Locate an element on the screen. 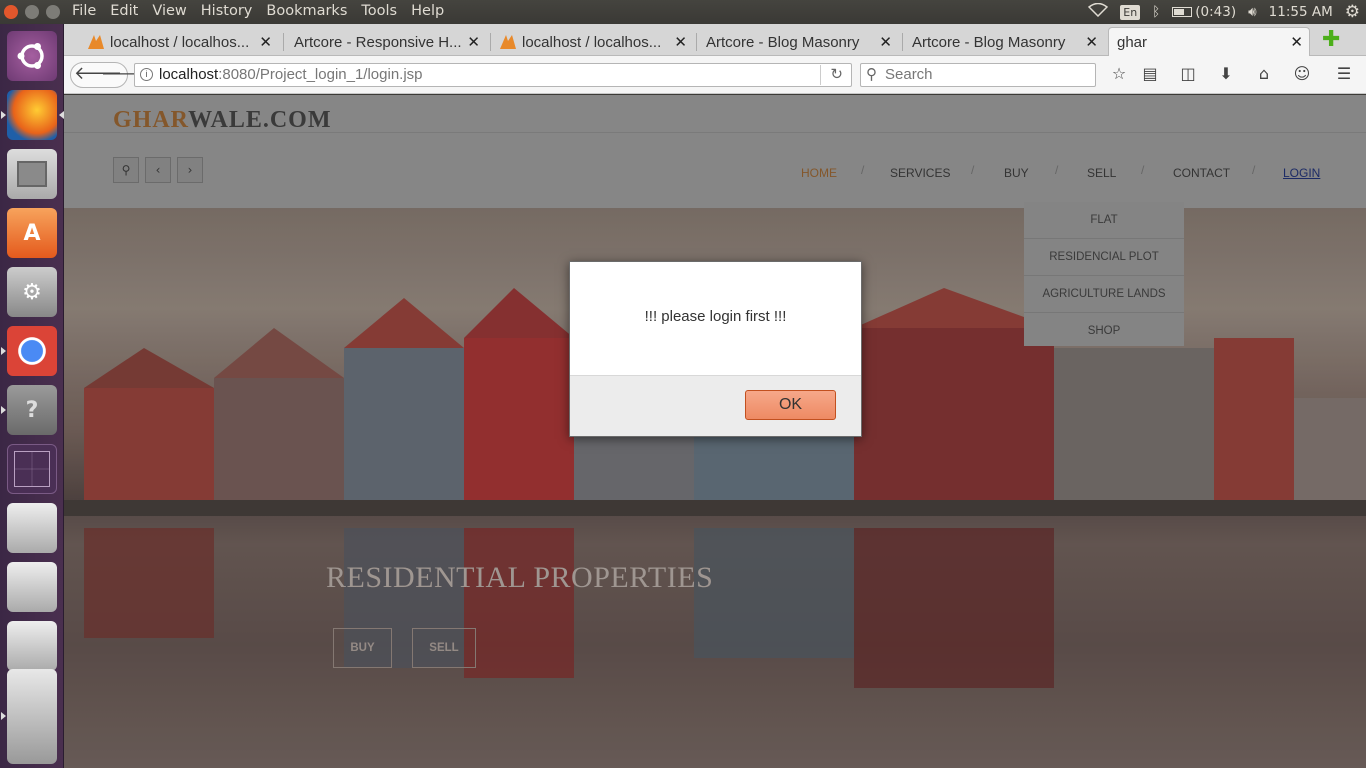 The width and height of the screenshot is (1366, 768). bluetooth-icon: ᛒ is located at coordinates (1156, 12).